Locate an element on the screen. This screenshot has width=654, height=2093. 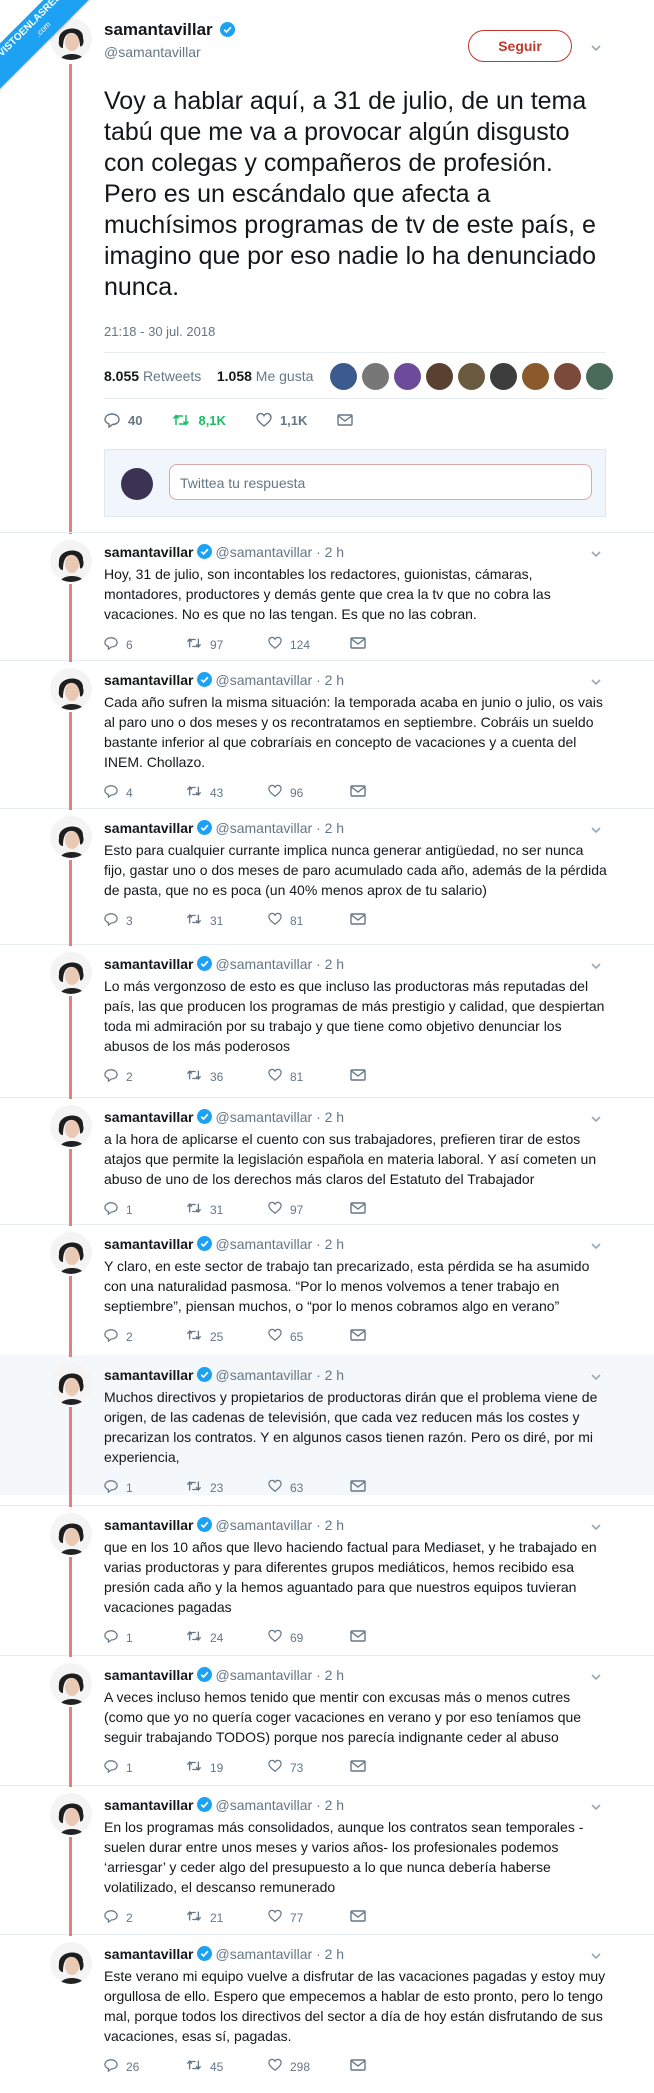
retweet-button: 19 is located at coordinates (227, 1767).